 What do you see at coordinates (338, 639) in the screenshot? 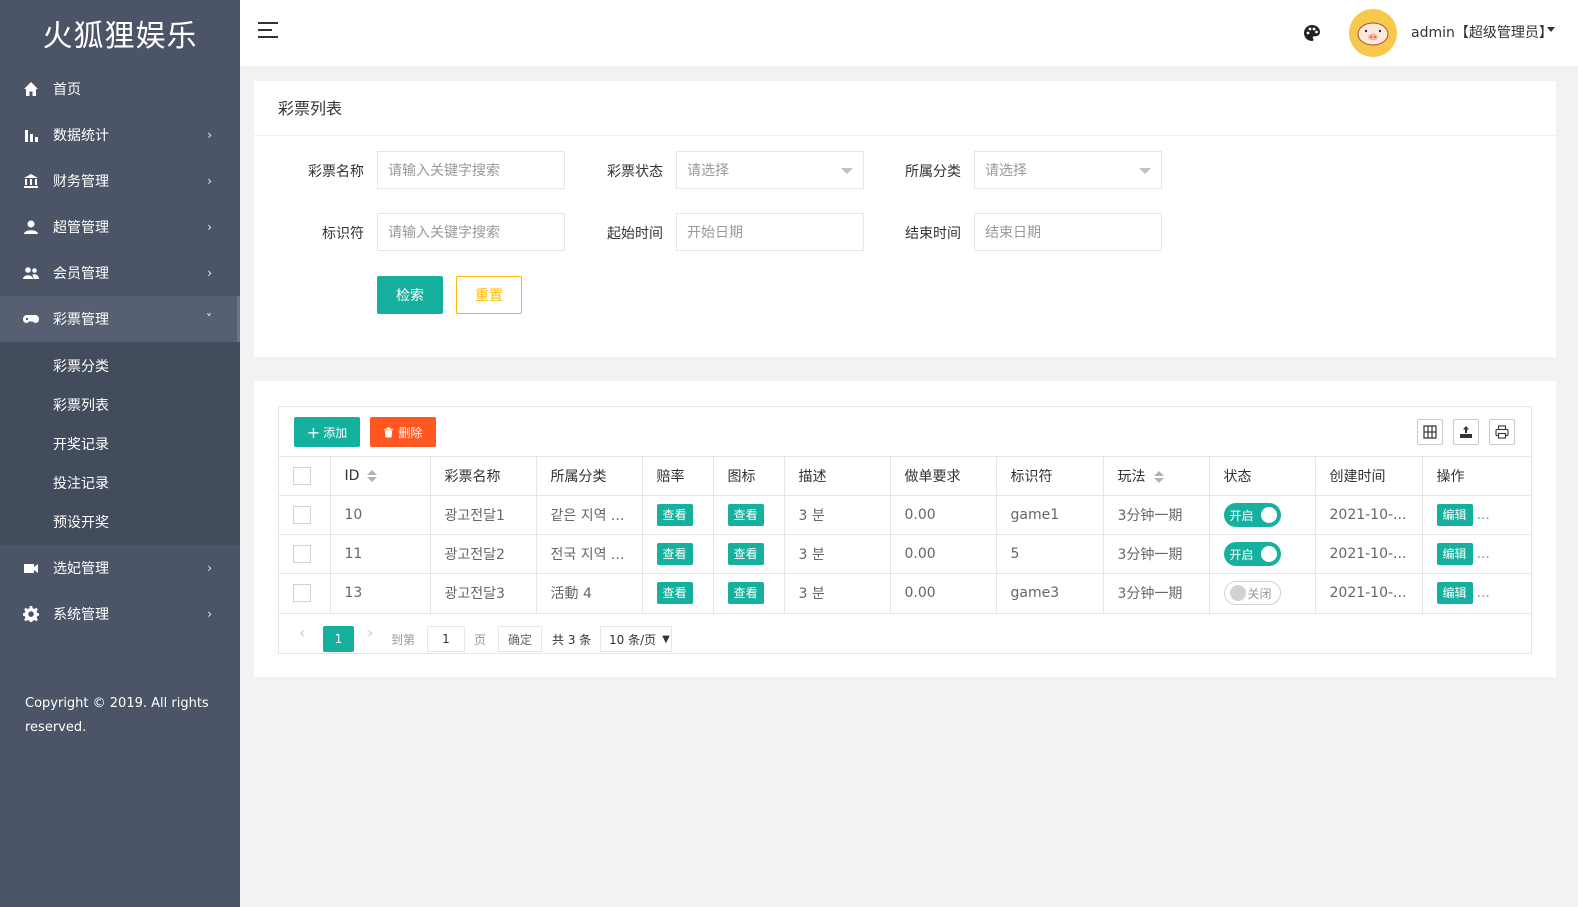
I see `page-button-current: 1` at bounding box center [338, 639].